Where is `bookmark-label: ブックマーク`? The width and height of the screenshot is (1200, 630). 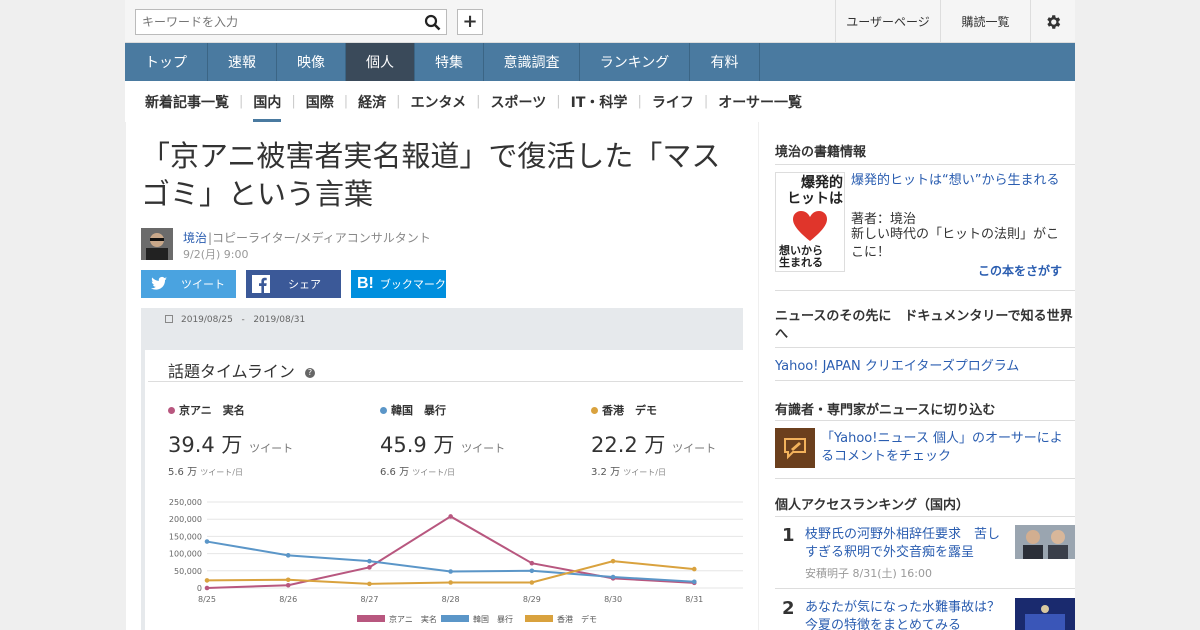
bookmark-label: ブックマーク is located at coordinates (412, 284).